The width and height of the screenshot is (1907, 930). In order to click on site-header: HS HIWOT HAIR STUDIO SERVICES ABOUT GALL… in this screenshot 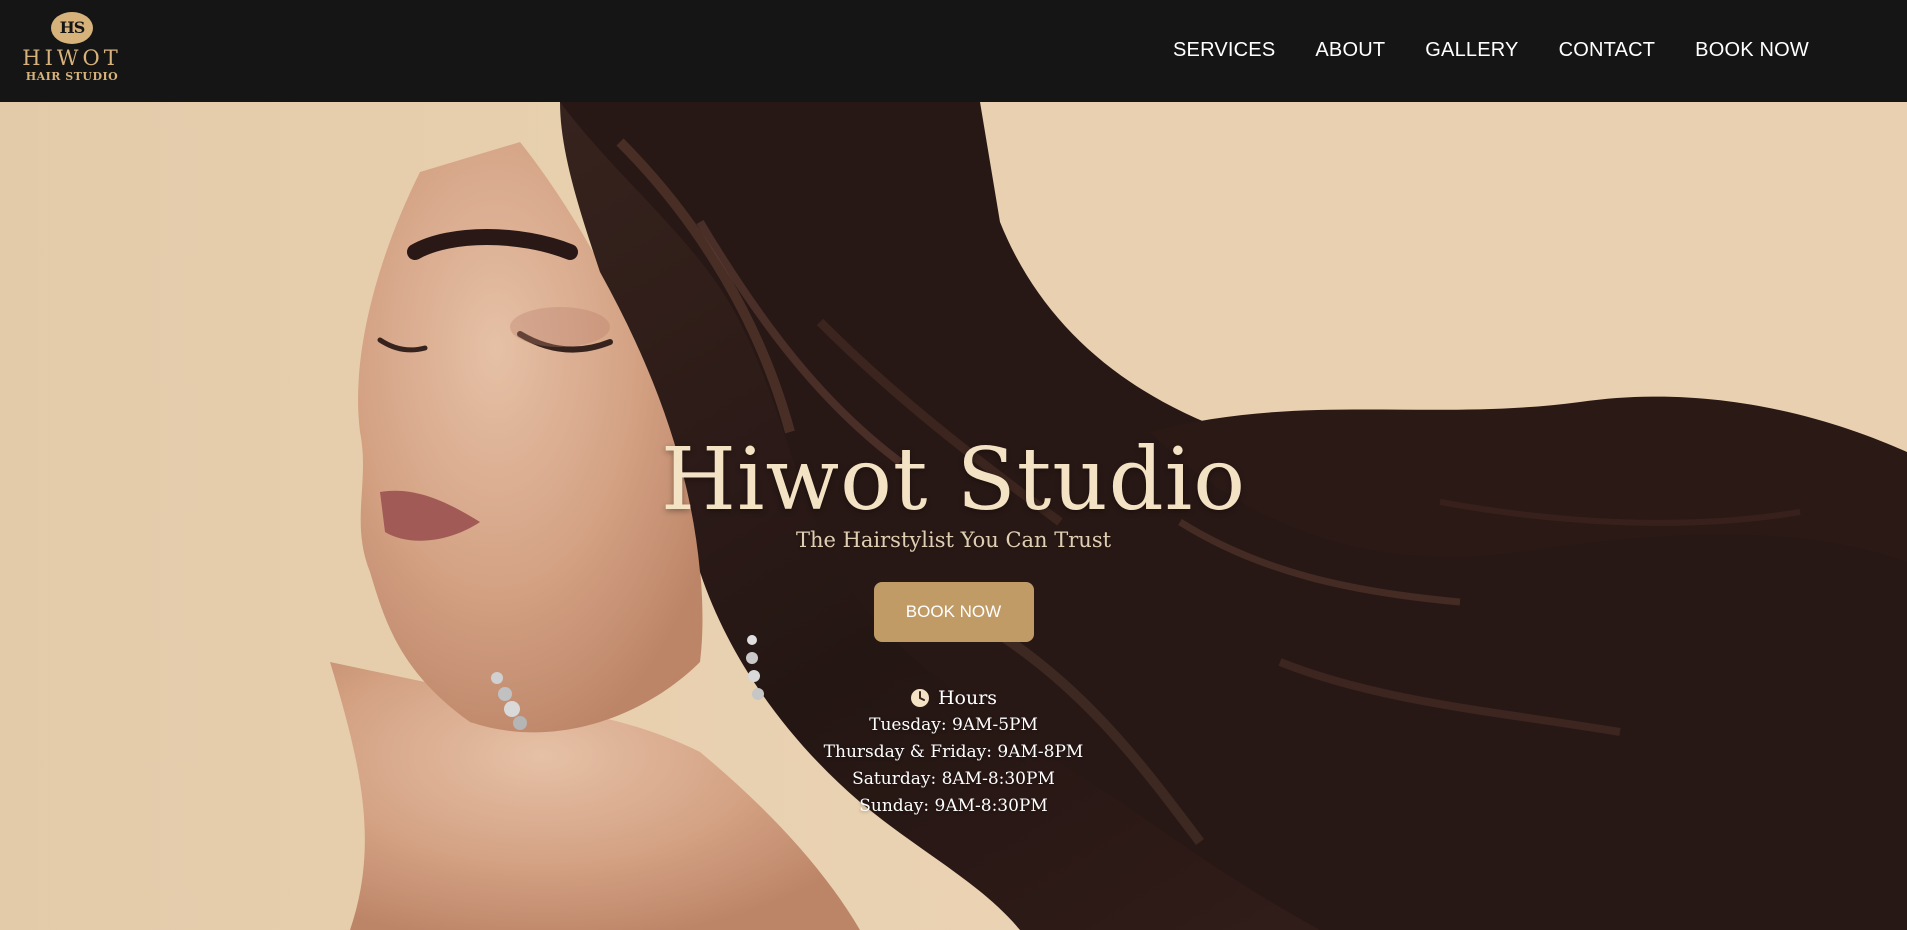, I will do `click(953, 51)`.